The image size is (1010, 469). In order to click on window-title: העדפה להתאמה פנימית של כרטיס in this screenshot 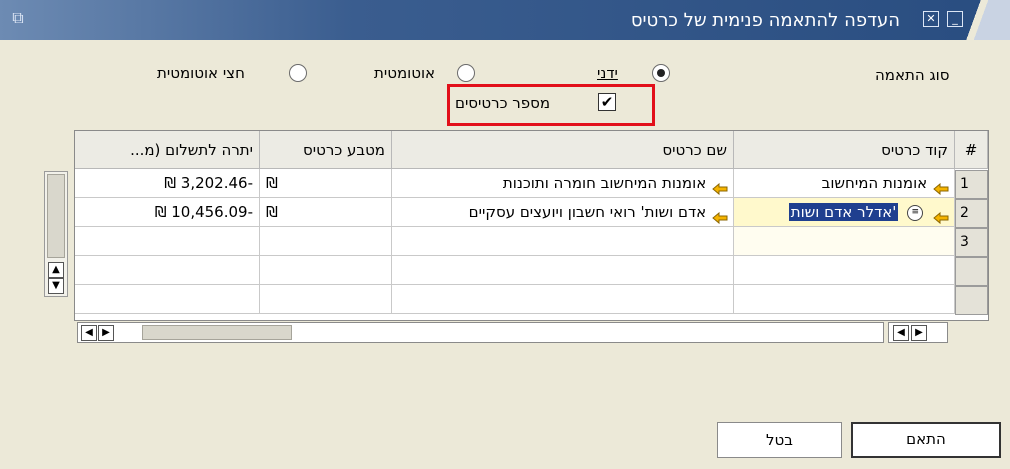, I will do `click(765, 20)`.